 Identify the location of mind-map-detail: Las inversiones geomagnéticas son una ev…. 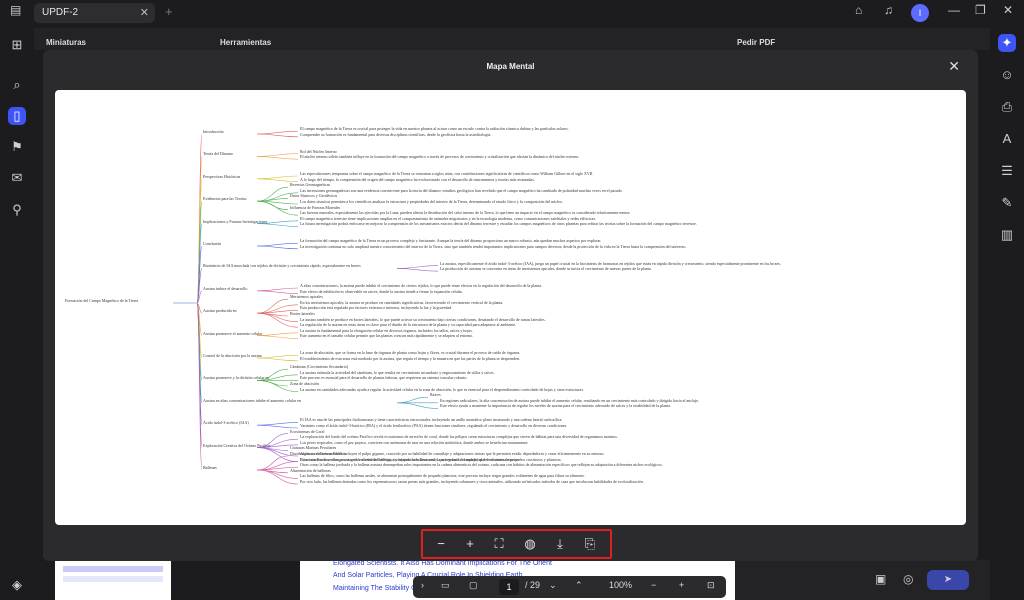
(461, 190).